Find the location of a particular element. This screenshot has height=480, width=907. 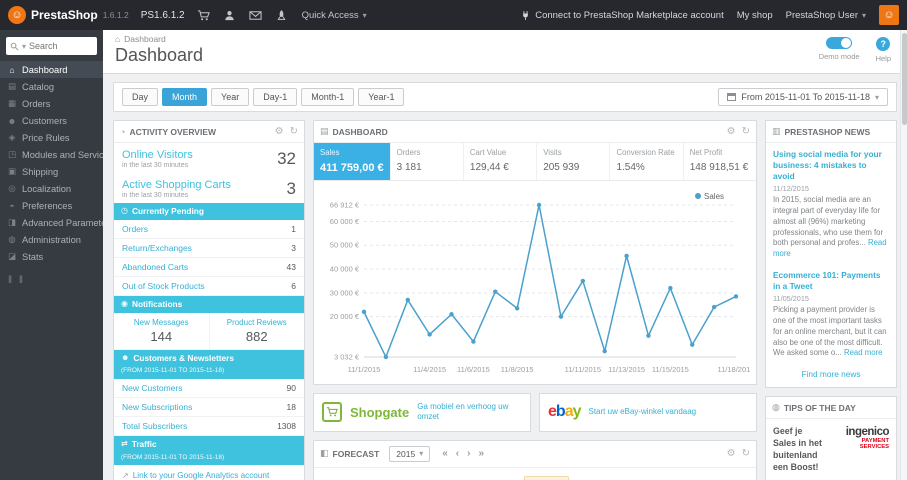

new-customers-row: New Customers 90 is located at coordinates (209, 388).